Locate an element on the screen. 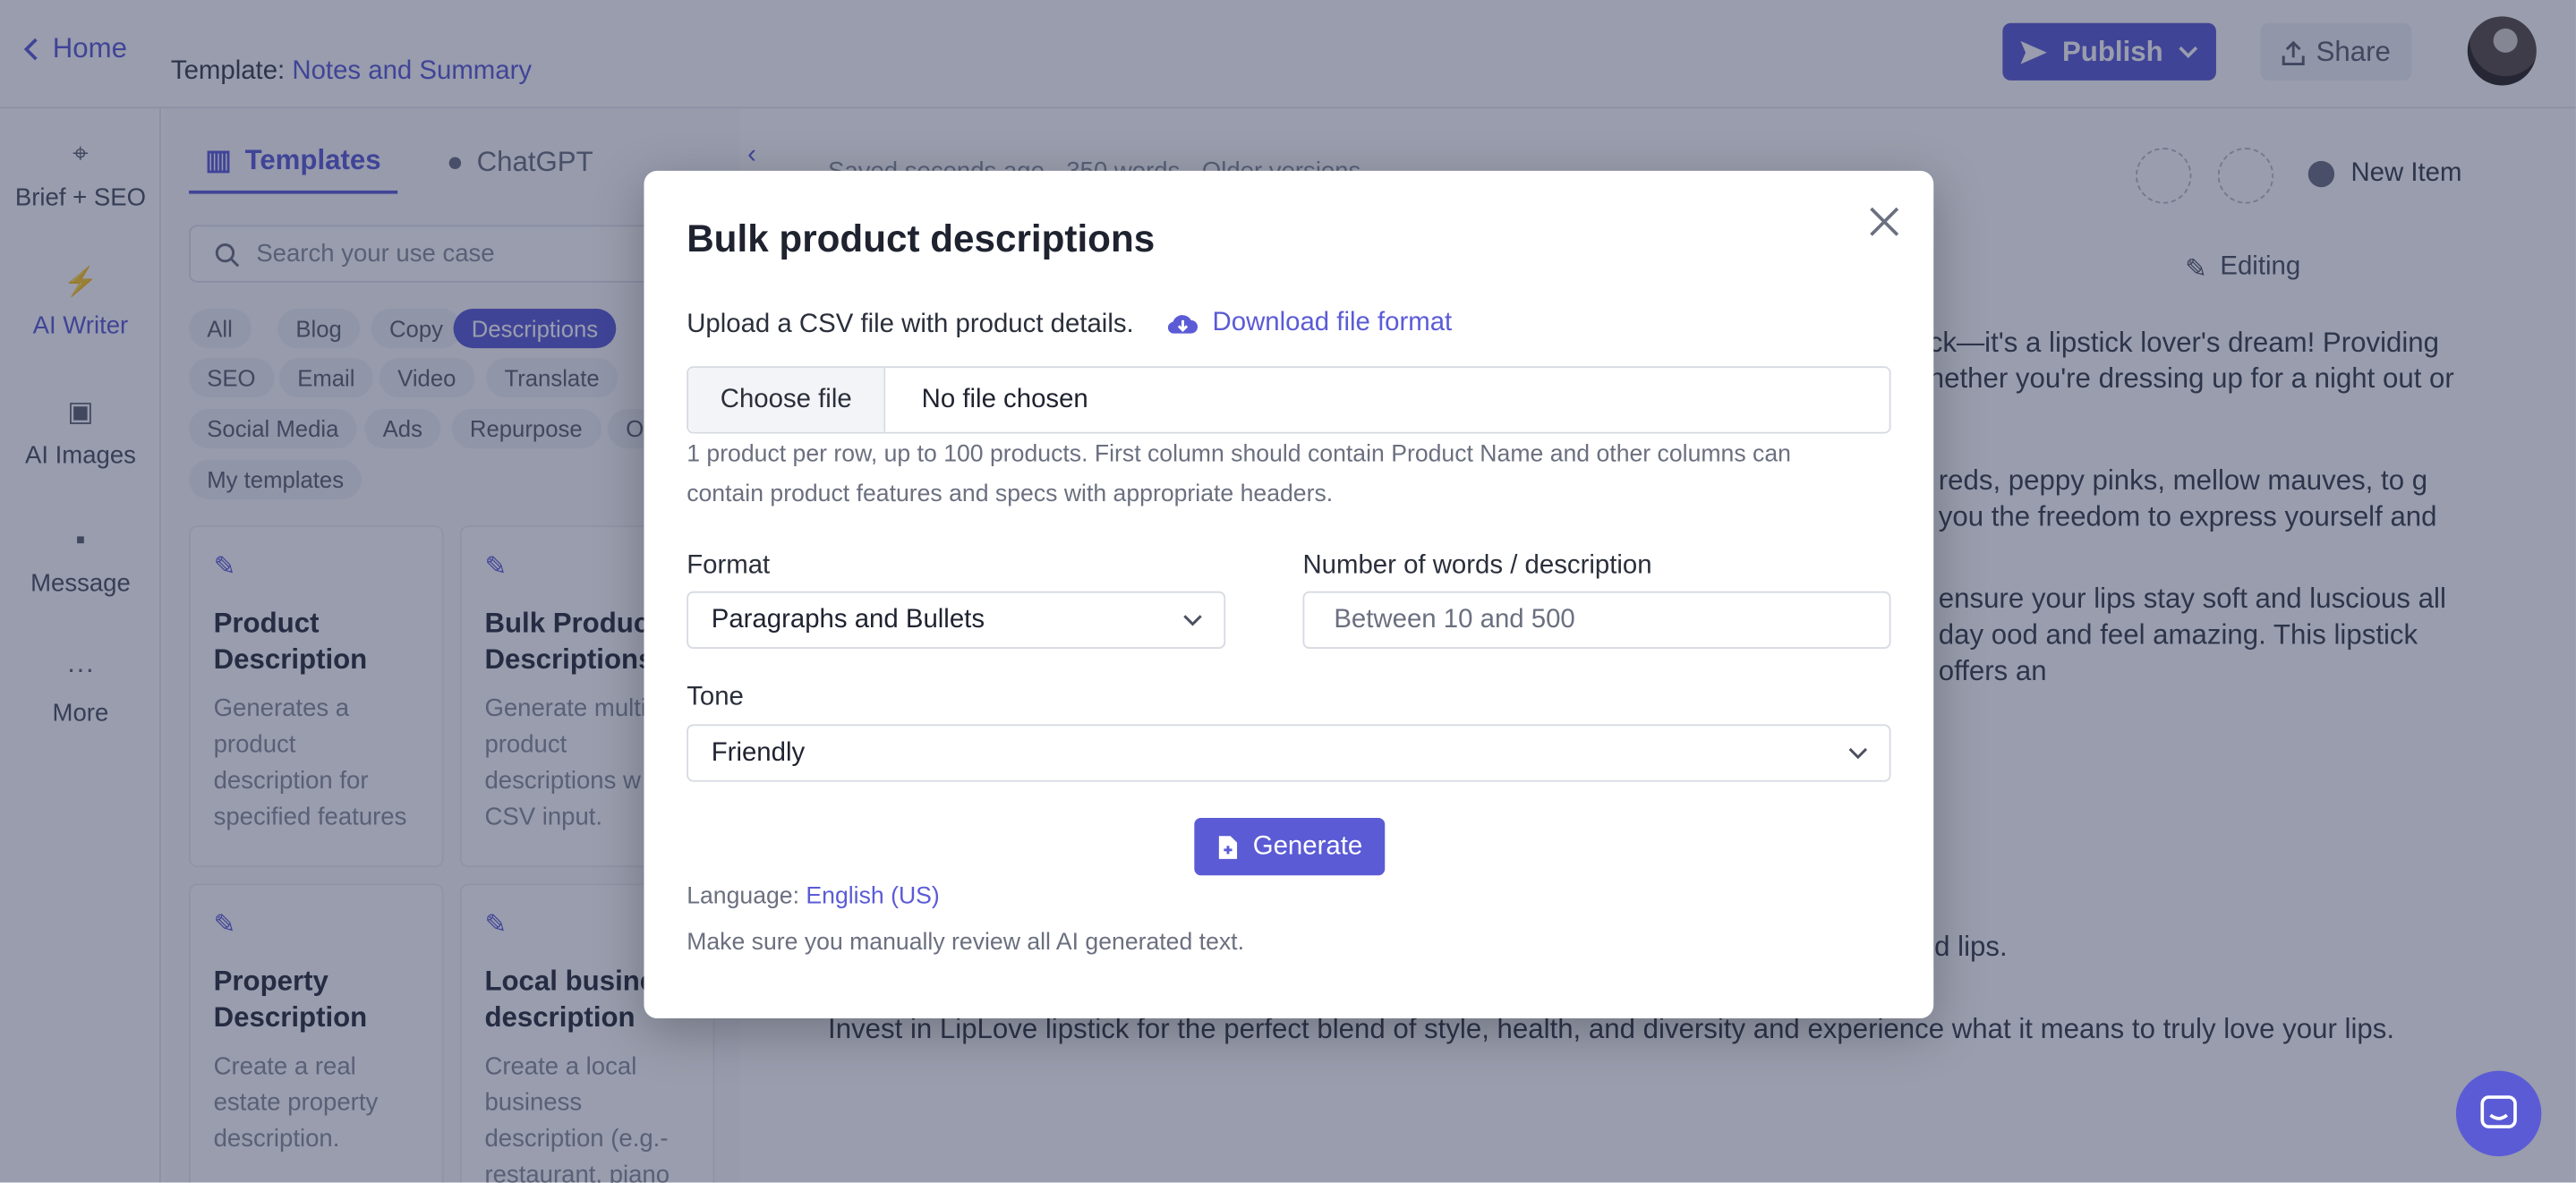 The width and height of the screenshot is (2576, 1183). words-per-description-input: Between 10 and 500 is located at coordinates (1596, 620).